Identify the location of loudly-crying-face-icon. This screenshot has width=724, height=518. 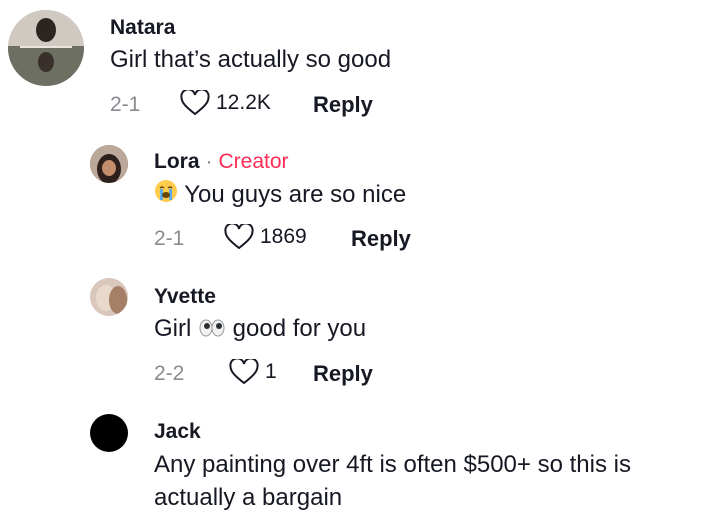
(166, 196).